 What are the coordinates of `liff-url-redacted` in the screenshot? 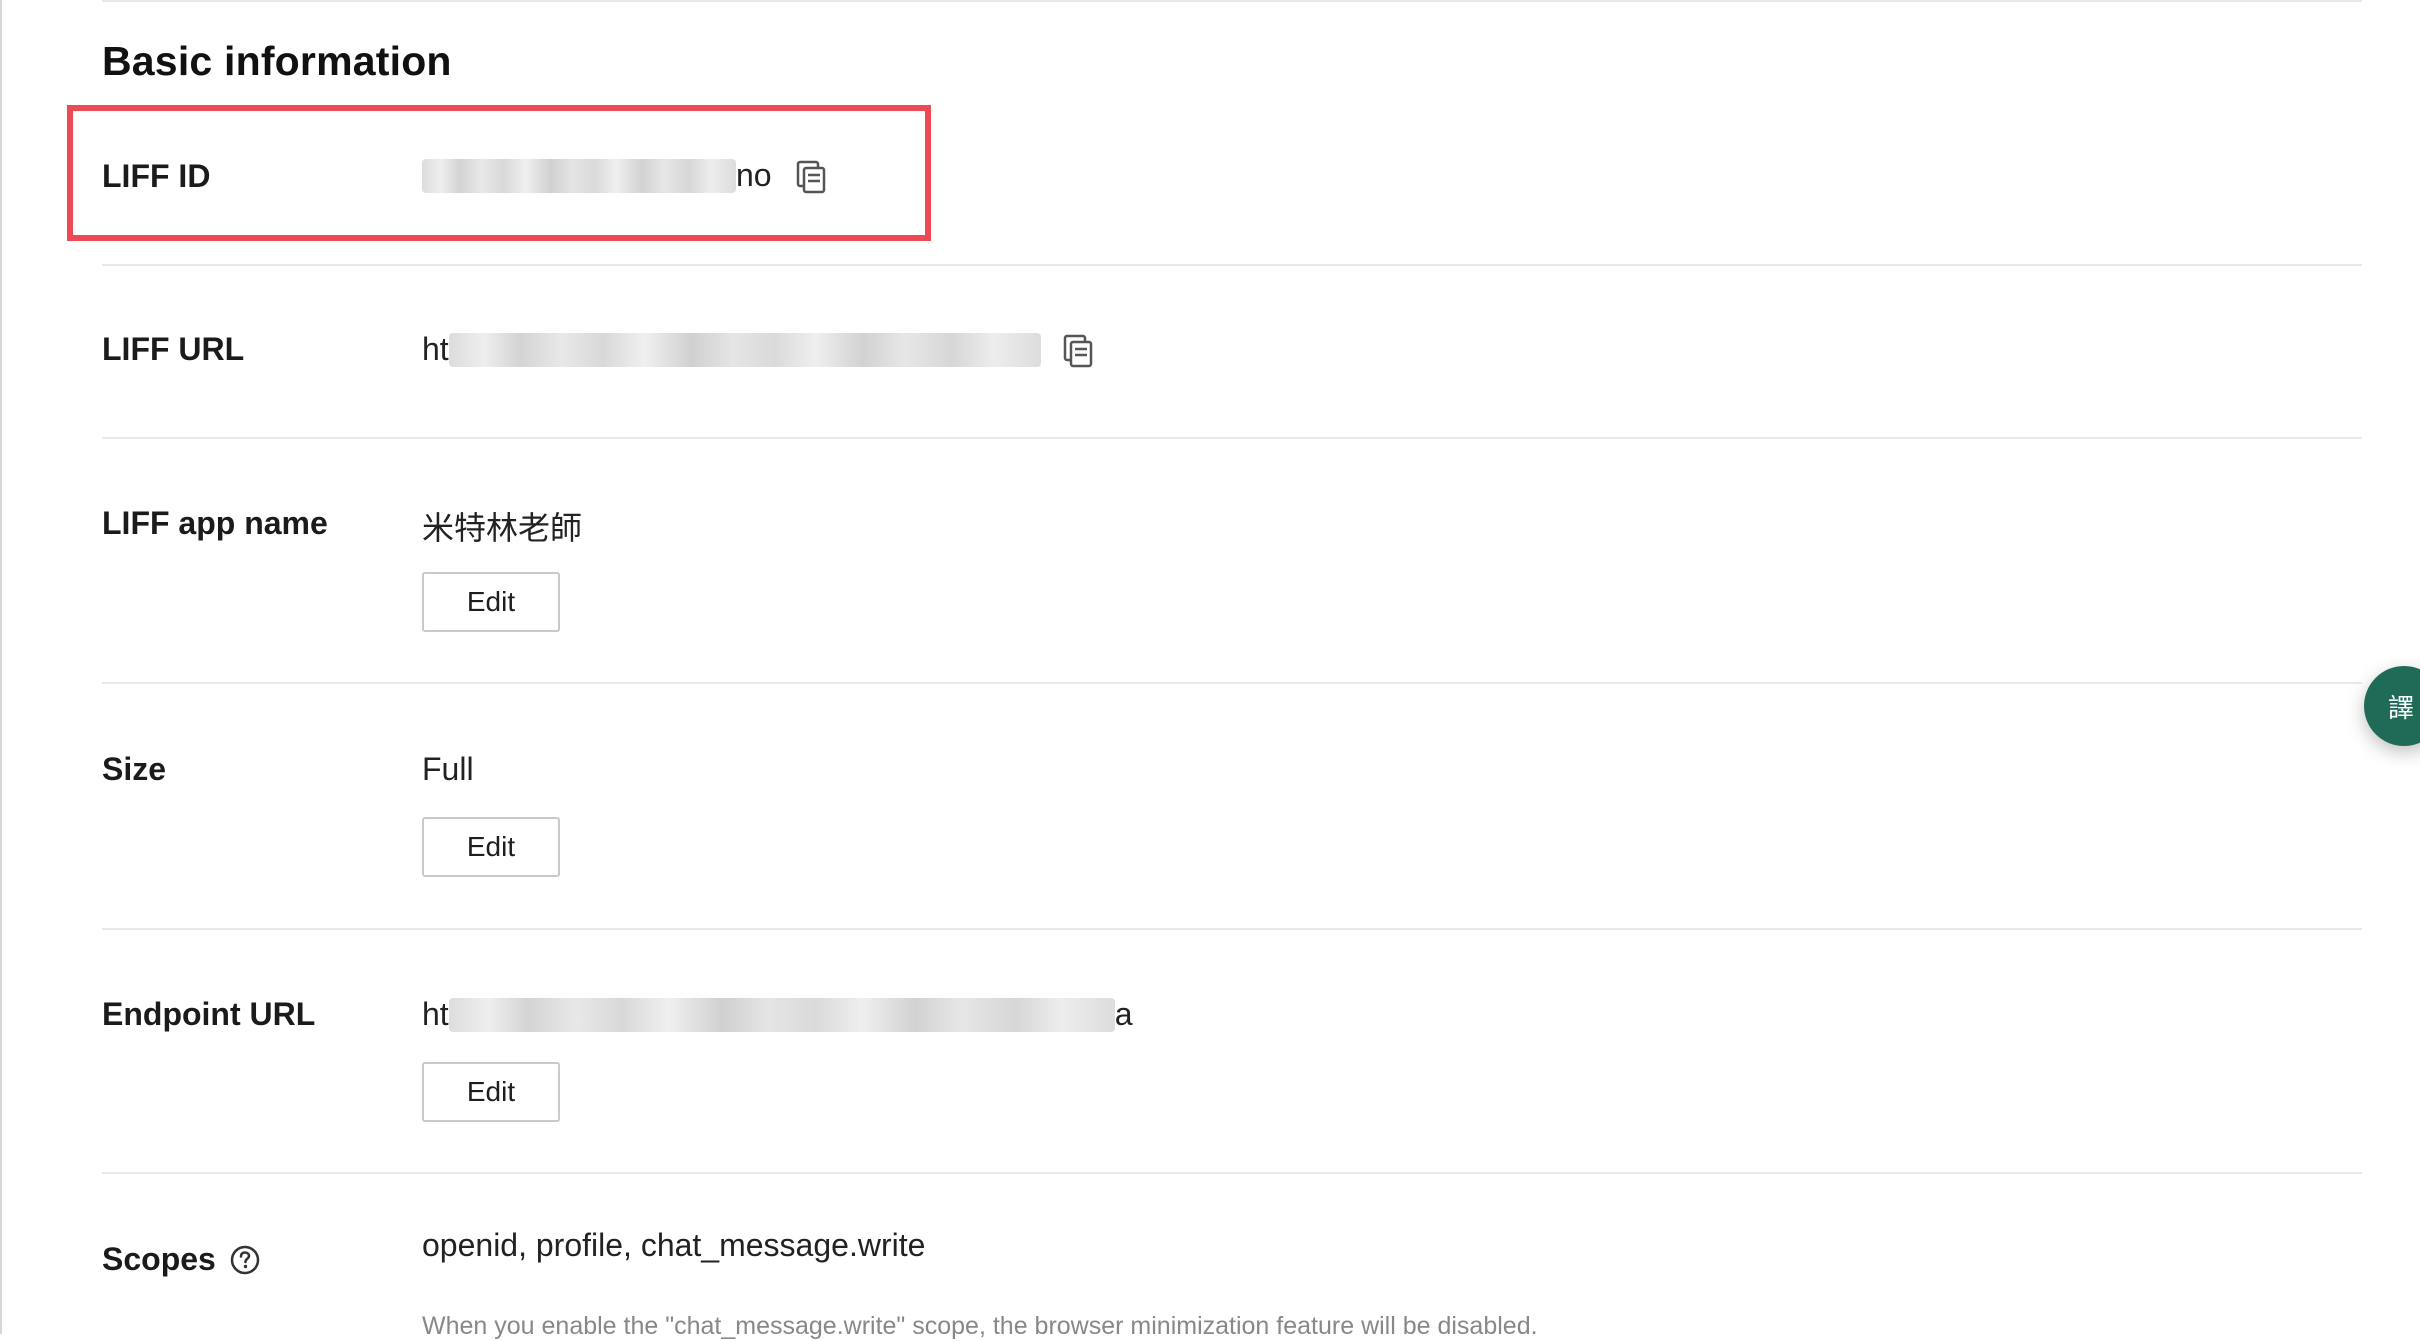 It's located at (744, 349).